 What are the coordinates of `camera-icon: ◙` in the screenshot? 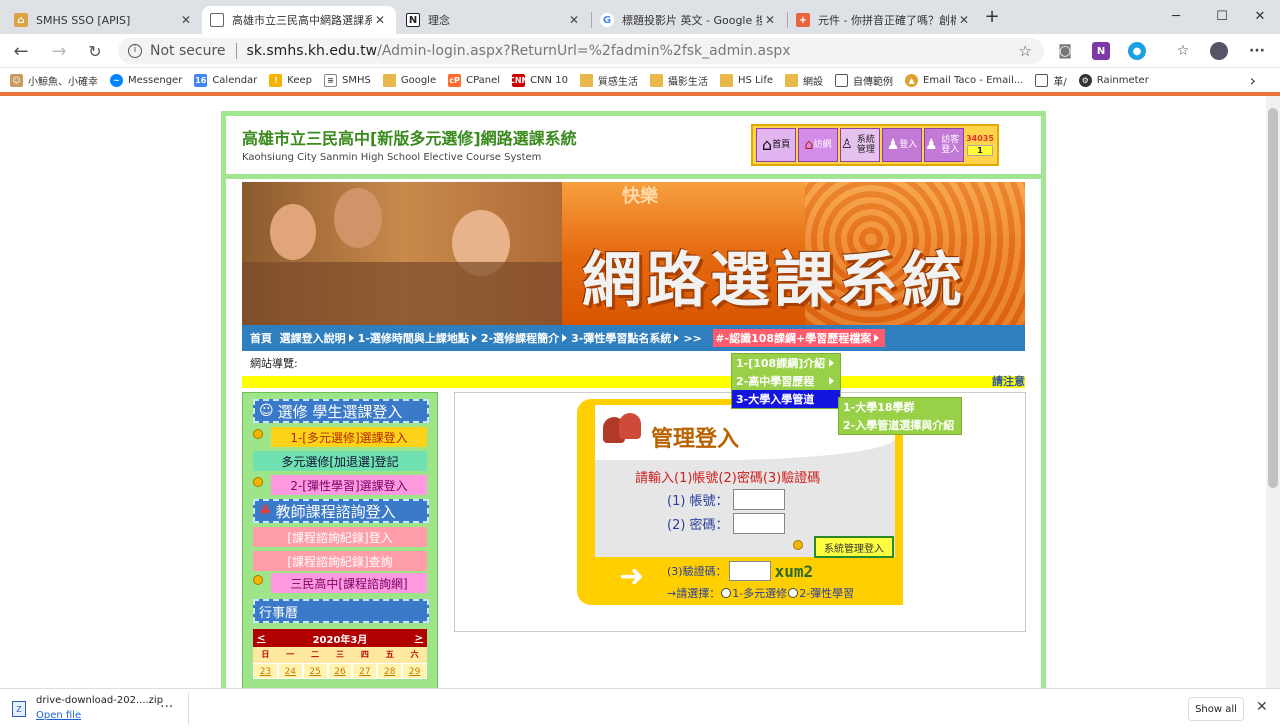 It's located at (1065, 51).